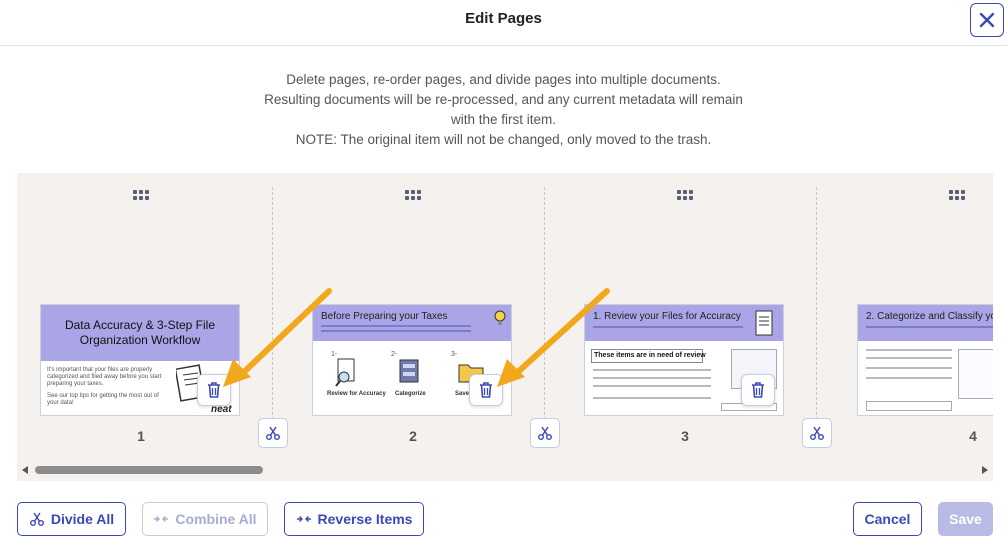 This screenshot has height=546, width=1007. Describe the element at coordinates (985, 470) in the screenshot. I see `scroll-right-icon` at that location.